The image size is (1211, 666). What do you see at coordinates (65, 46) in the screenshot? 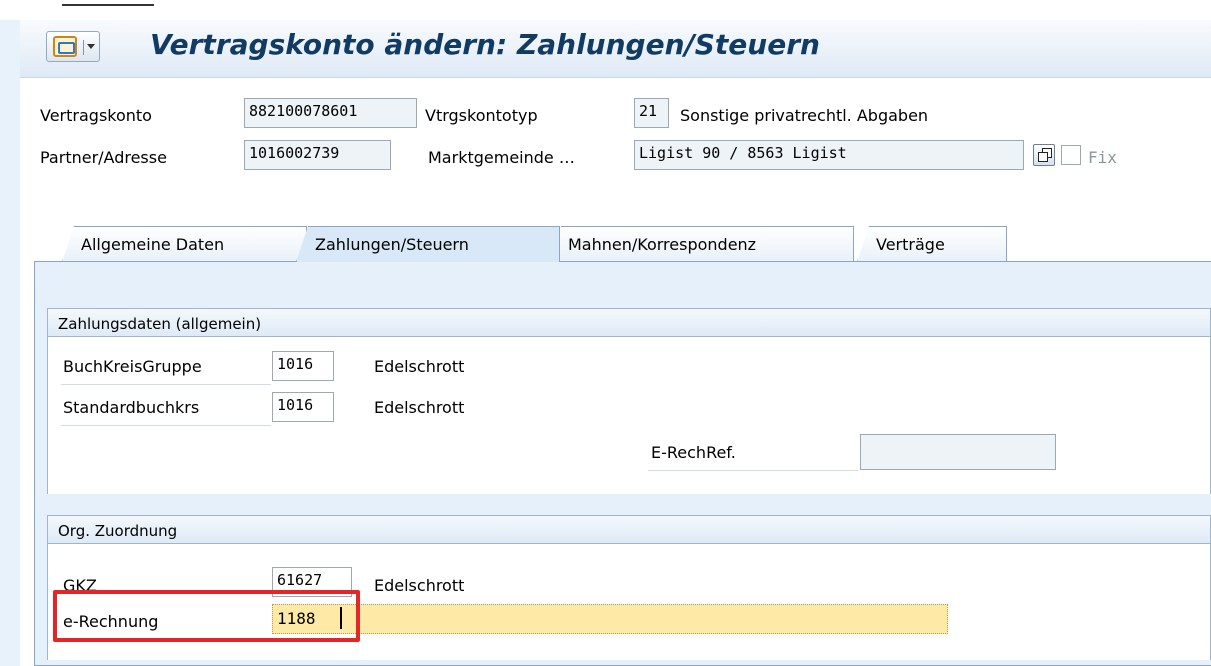
I see `user-settings-icon-face` at bounding box center [65, 46].